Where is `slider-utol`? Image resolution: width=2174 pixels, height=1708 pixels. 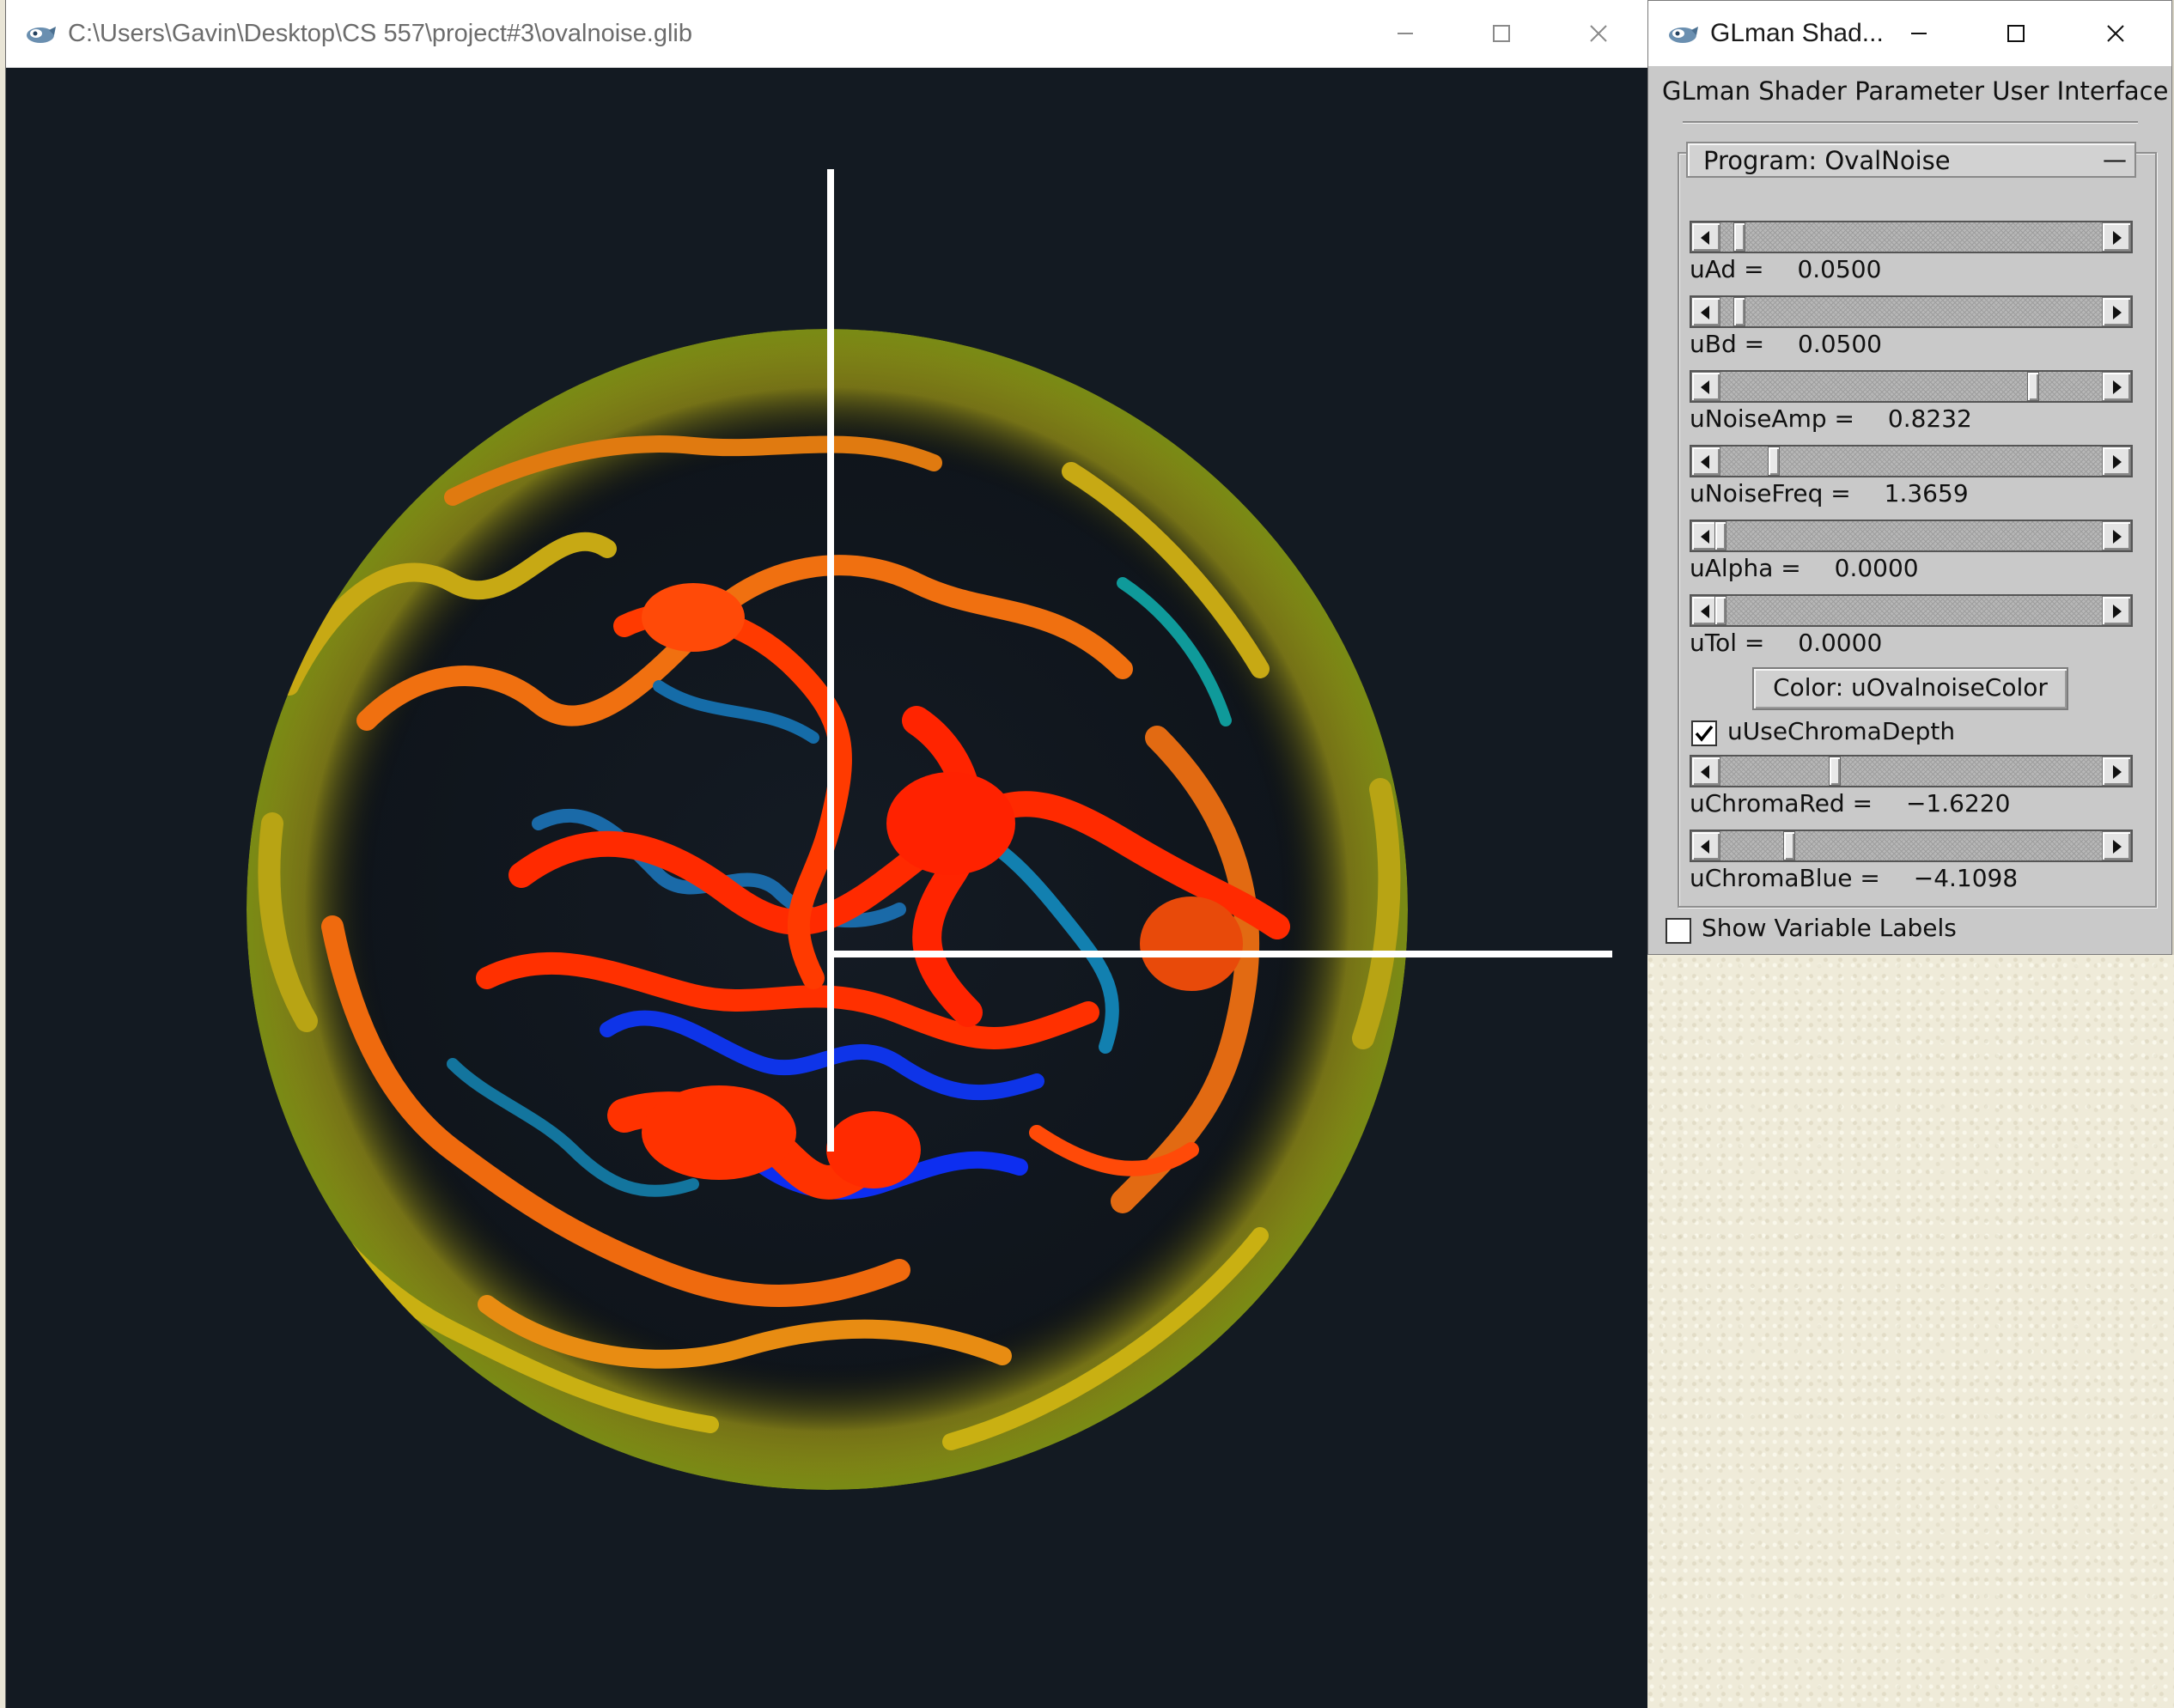 slider-utol is located at coordinates (1911, 610).